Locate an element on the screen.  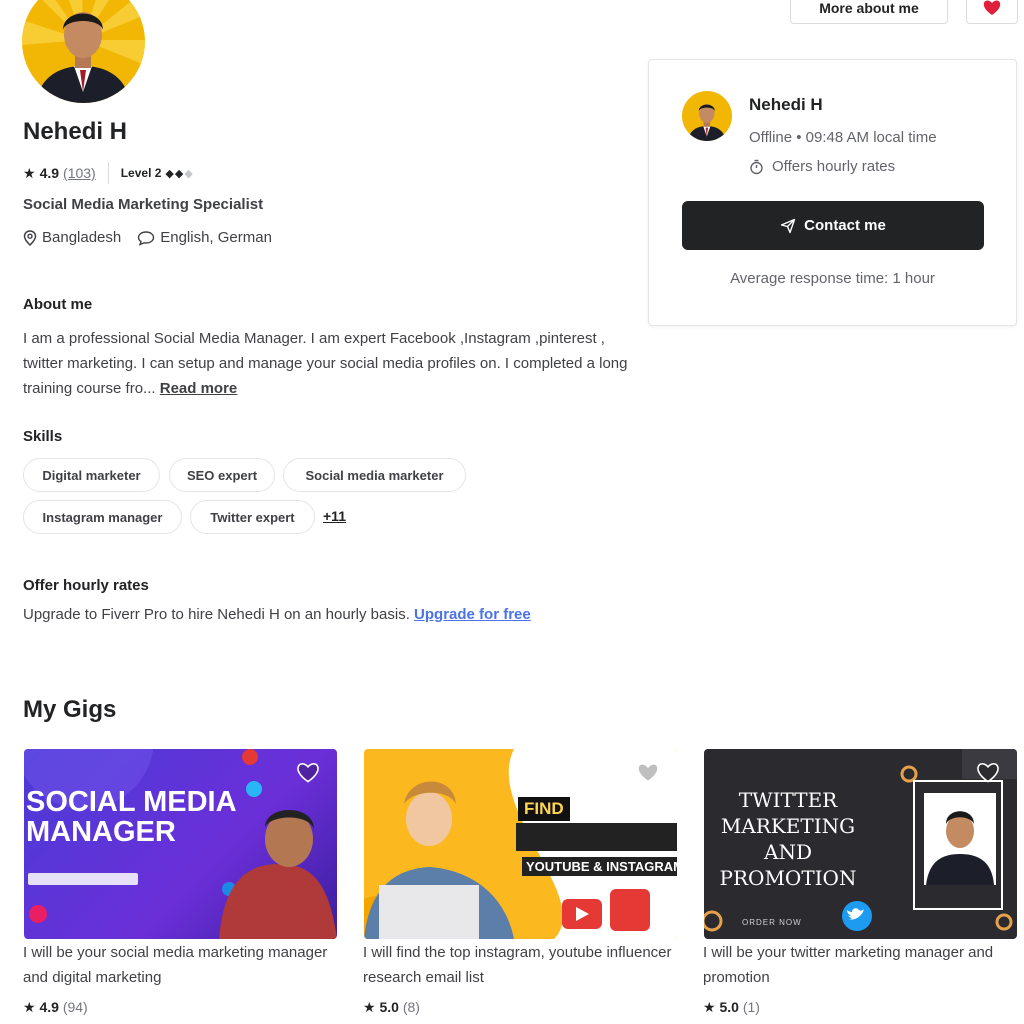
skill-chip: Social media marketer is located at coordinates (374, 475).